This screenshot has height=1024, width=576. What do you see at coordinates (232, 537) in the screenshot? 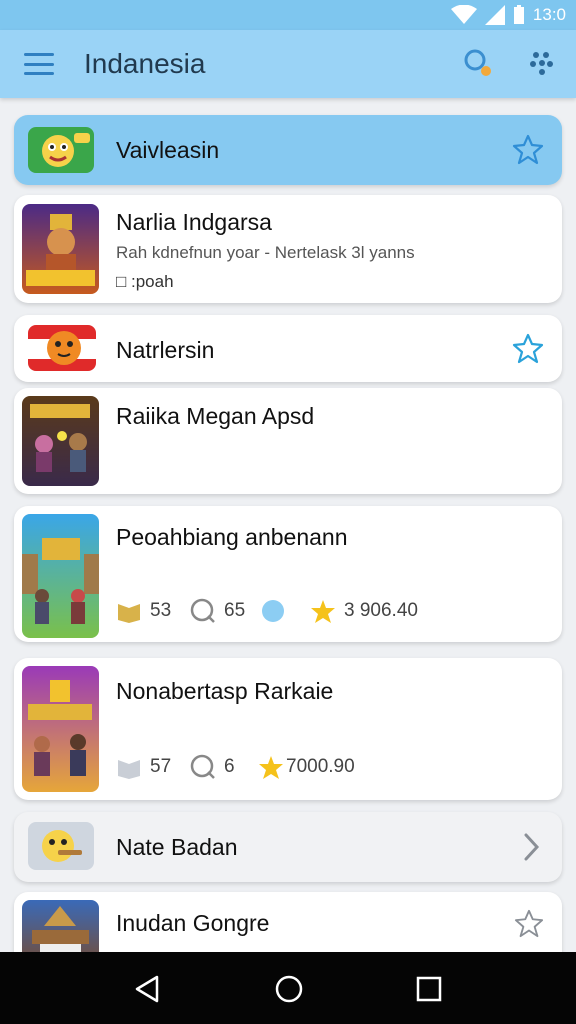
I see `item-name: Peoahbiang anbenann` at bounding box center [232, 537].